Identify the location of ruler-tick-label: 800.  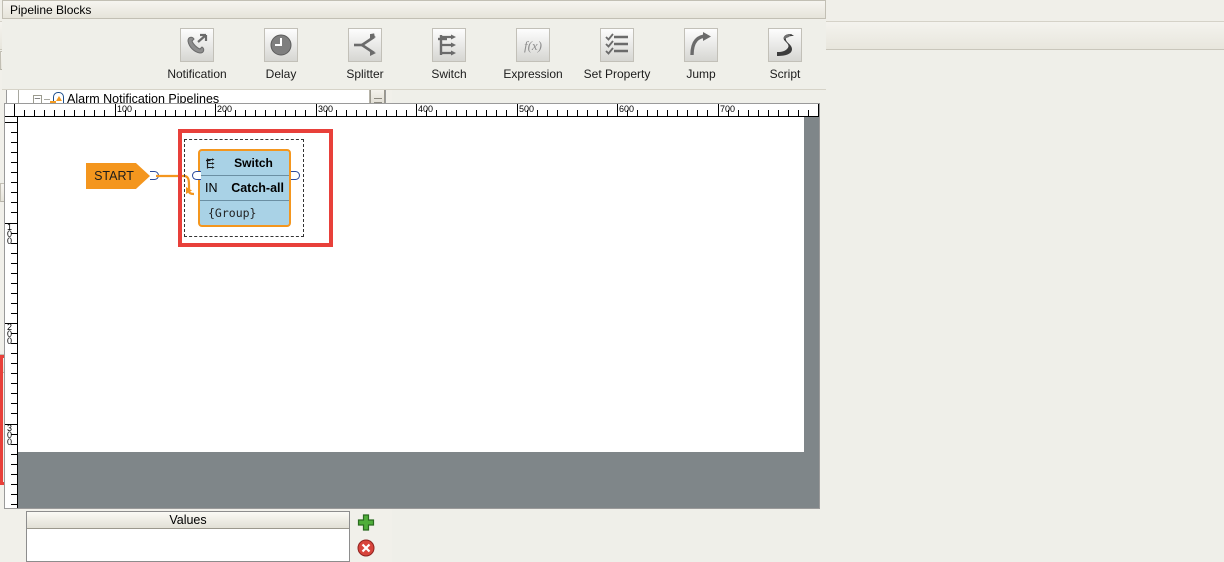
(818, 109).